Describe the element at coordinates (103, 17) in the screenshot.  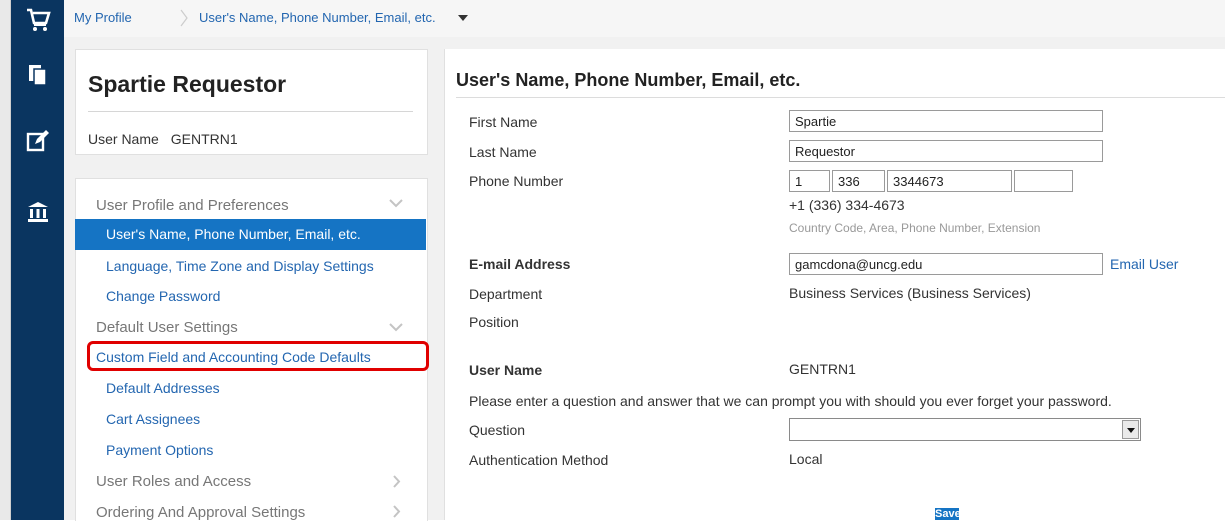
I see `breadcrumb-my-profile: My Profile` at that location.